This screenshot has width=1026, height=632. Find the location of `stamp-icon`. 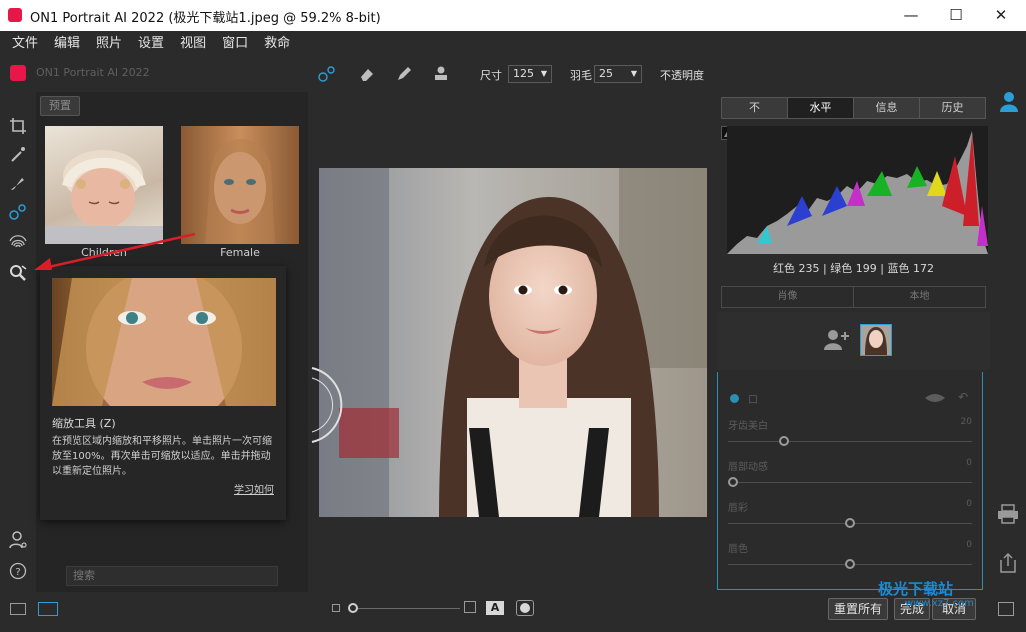

stamp-icon is located at coordinates (441, 76).